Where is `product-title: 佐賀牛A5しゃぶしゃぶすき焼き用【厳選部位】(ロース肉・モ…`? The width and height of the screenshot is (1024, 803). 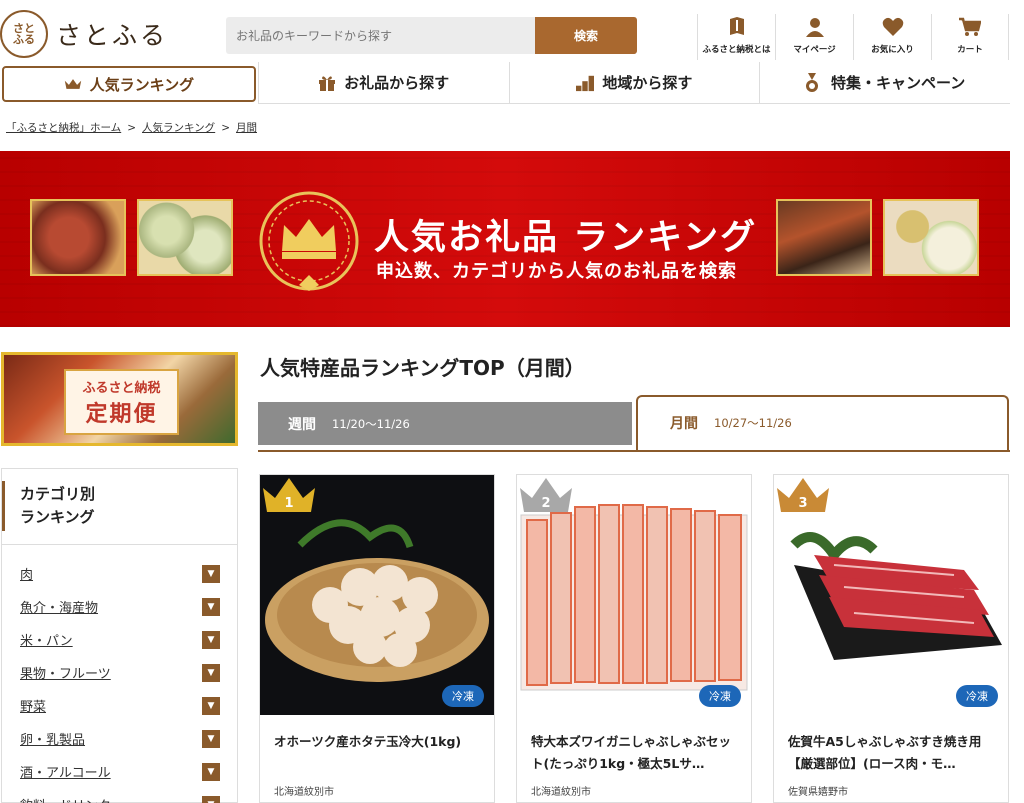 product-title: 佐賀牛A5しゃぶしゃぶすき焼き用【厳選部位】(ロース肉・モ… is located at coordinates (893, 753).